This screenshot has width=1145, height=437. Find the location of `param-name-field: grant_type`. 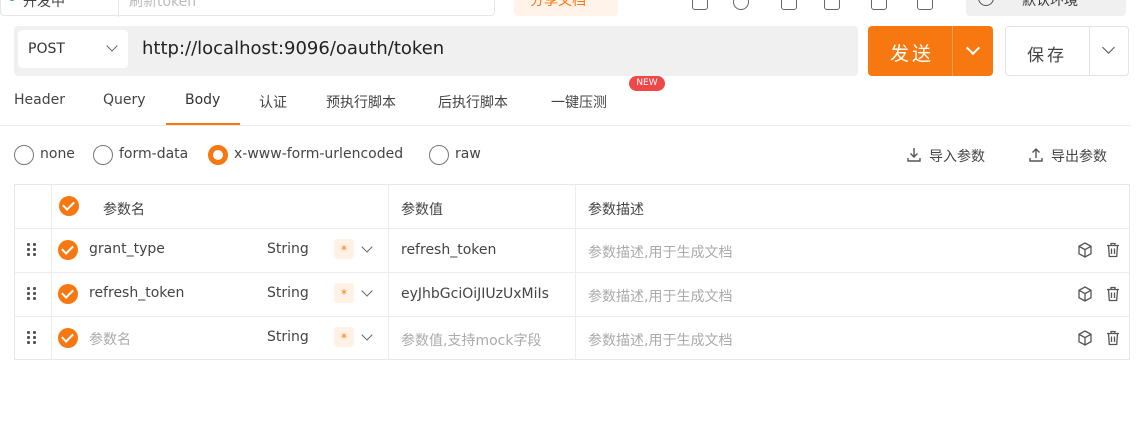

param-name-field: grant_type is located at coordinates (127, 249).